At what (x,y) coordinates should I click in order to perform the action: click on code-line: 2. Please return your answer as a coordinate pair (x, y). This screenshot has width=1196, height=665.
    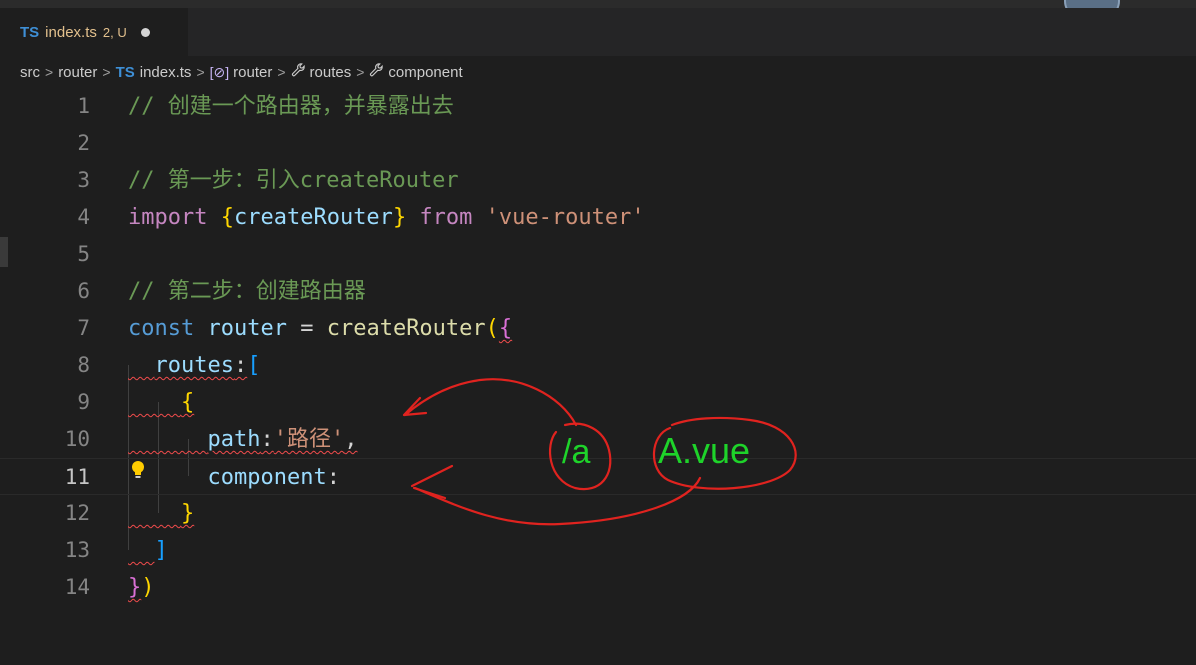
    Looking at the image, I should click on (598, 143).